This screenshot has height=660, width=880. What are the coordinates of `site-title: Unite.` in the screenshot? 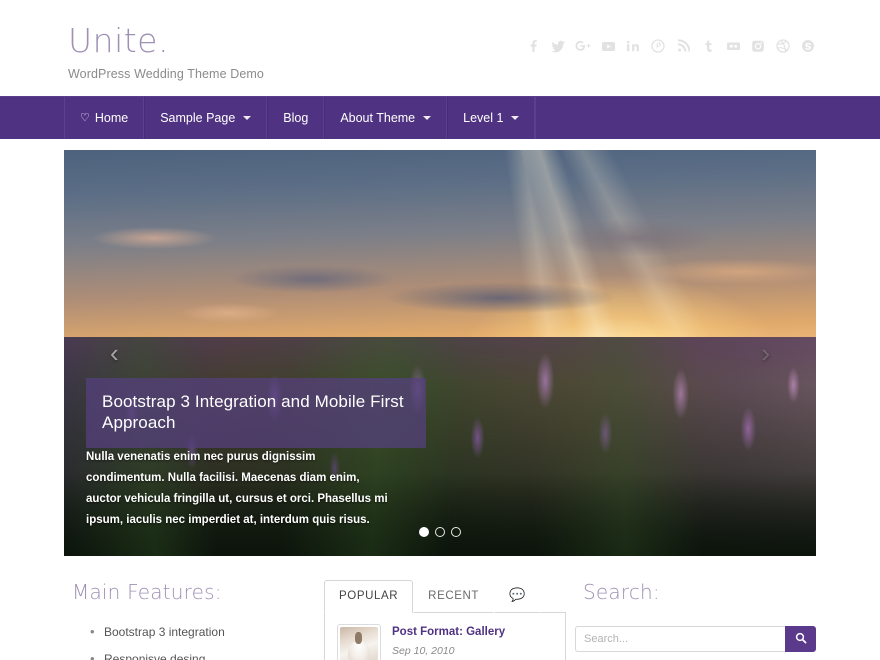 It's located at (118, 40).